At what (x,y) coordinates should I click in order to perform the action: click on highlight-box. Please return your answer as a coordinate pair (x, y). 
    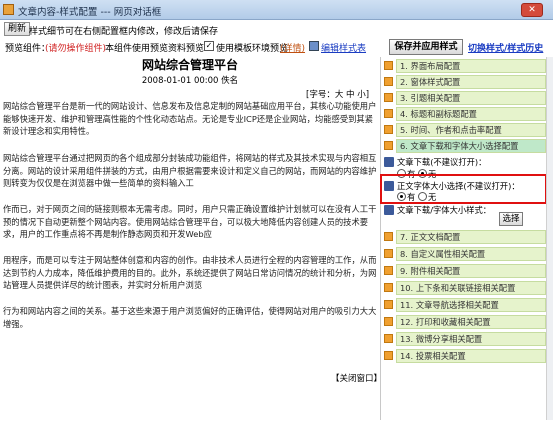
    Looking at the image, I should click on (463, 189).